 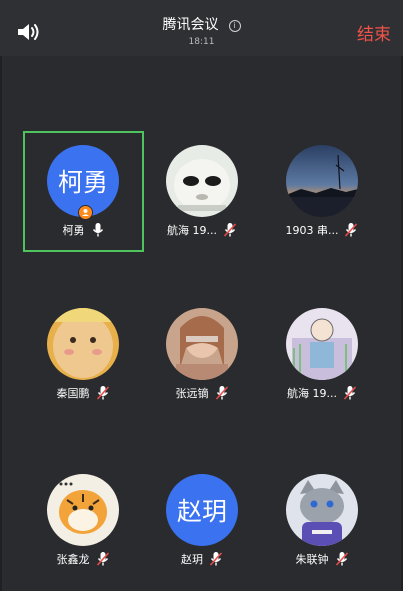 I want to click on participant-name: 赵玥, so click(x=192, y=559).